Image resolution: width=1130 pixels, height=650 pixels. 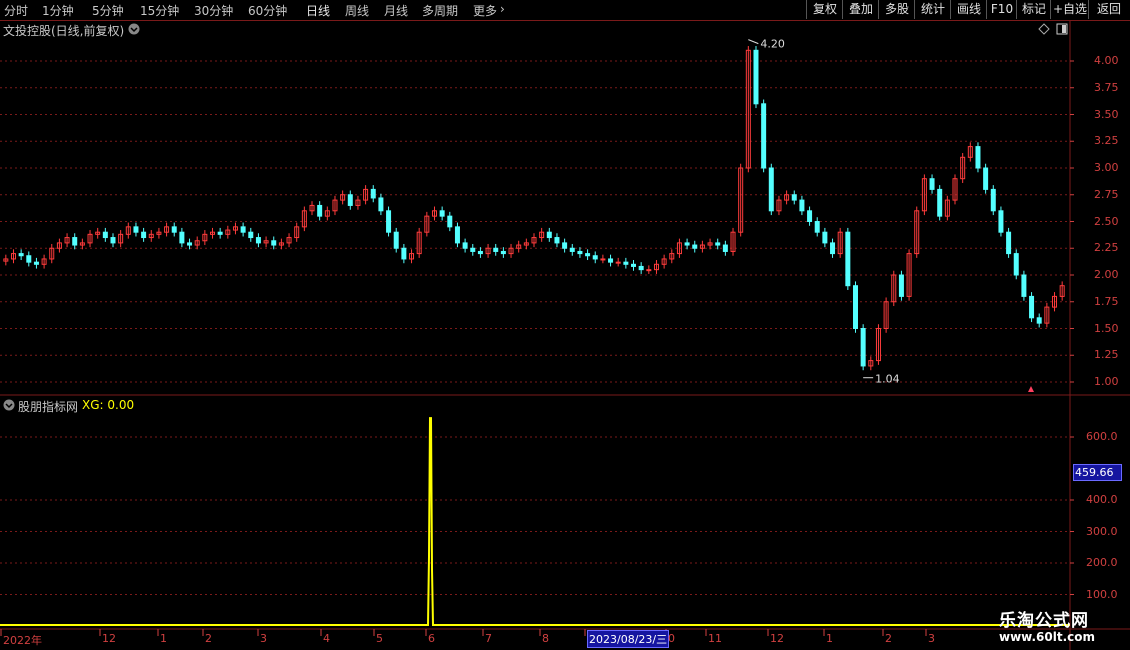 What do you see at coordinates (9, 405) in the screenshot?
I see `chevron-down-icon` at bounding box center [9, 405].